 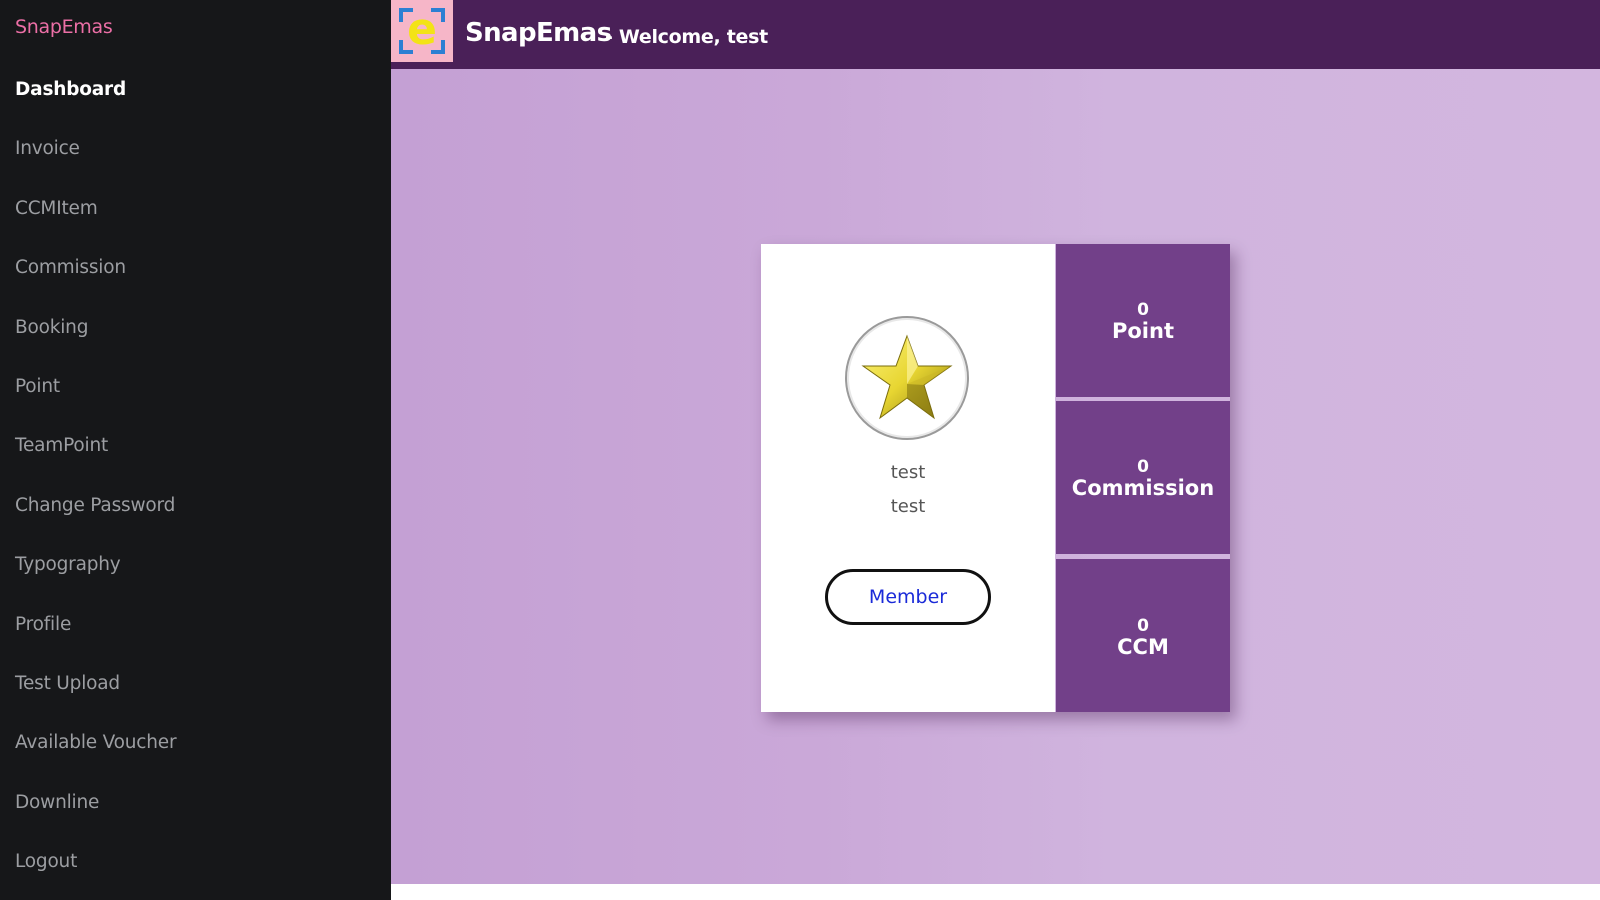 I want to click on avatar, so click(x=907, y=378).